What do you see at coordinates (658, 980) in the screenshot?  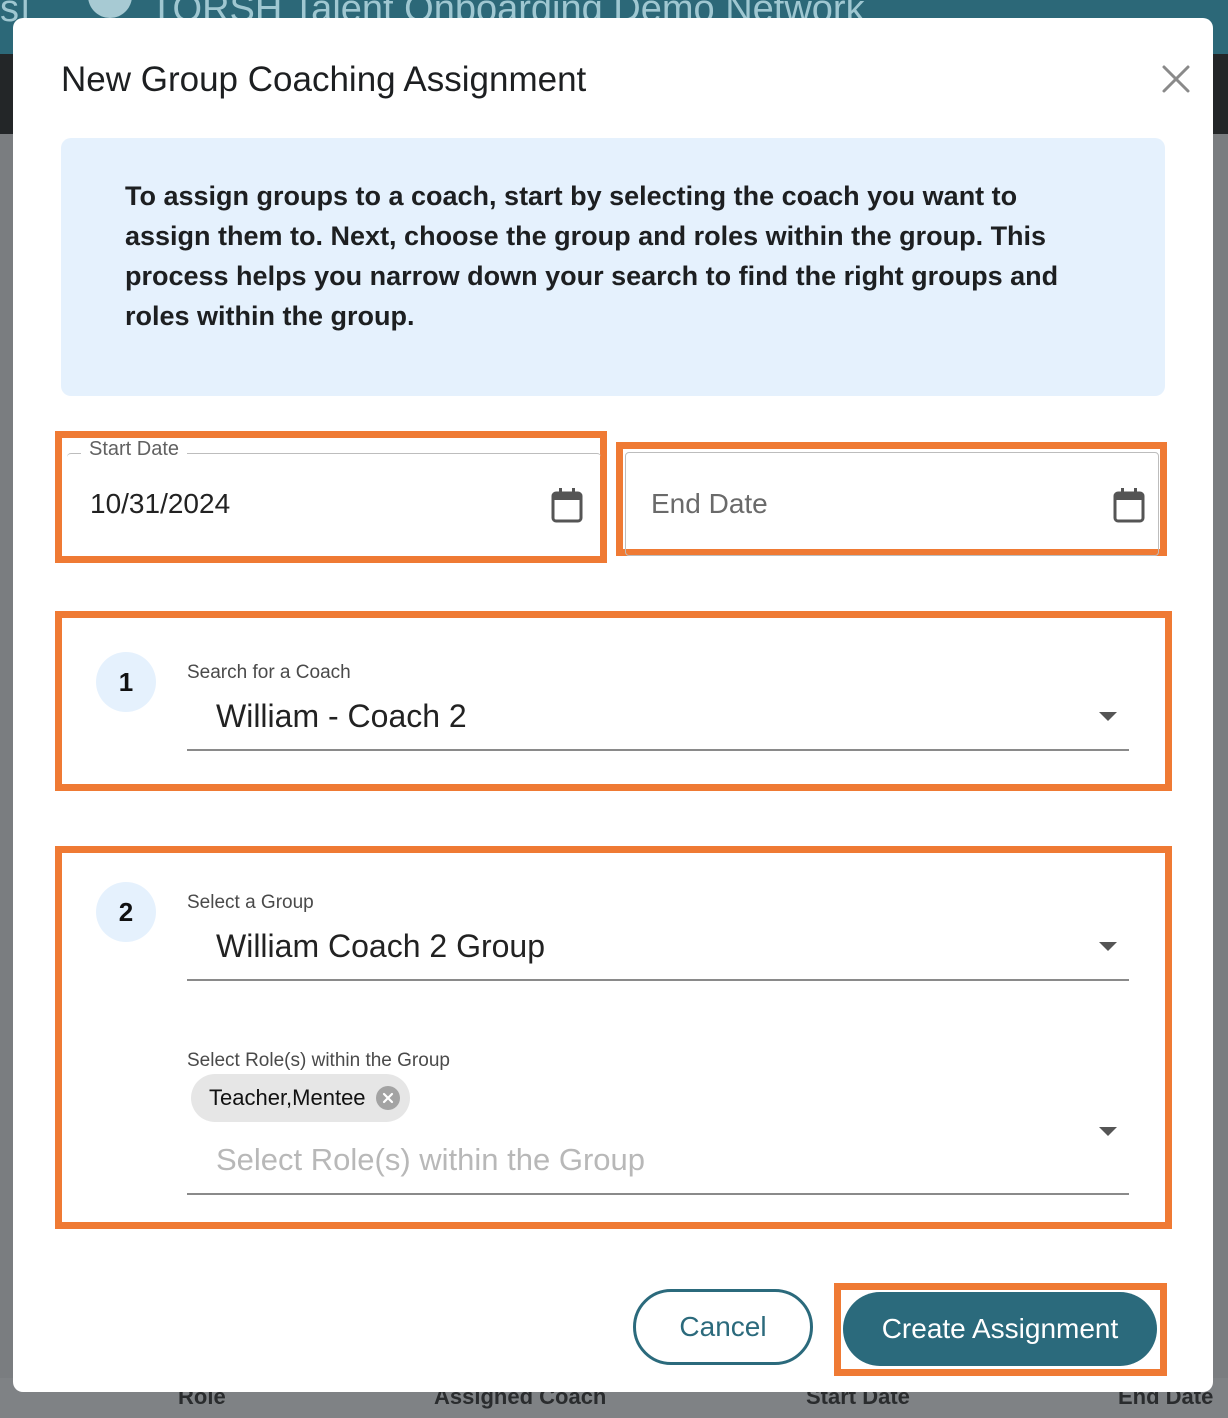 I see `group-select-underline` at bounding box center [658, 980].